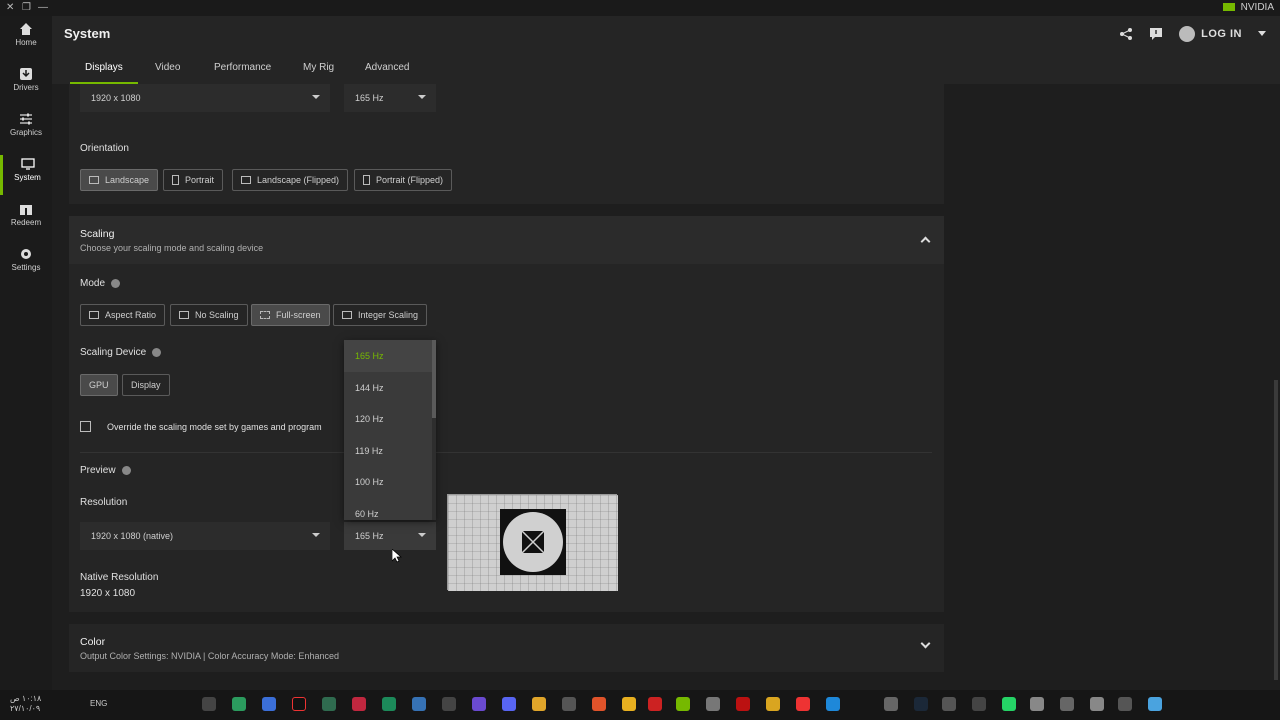  I want to click on scaling-device-label: Scaling Device, so click(121, 352).